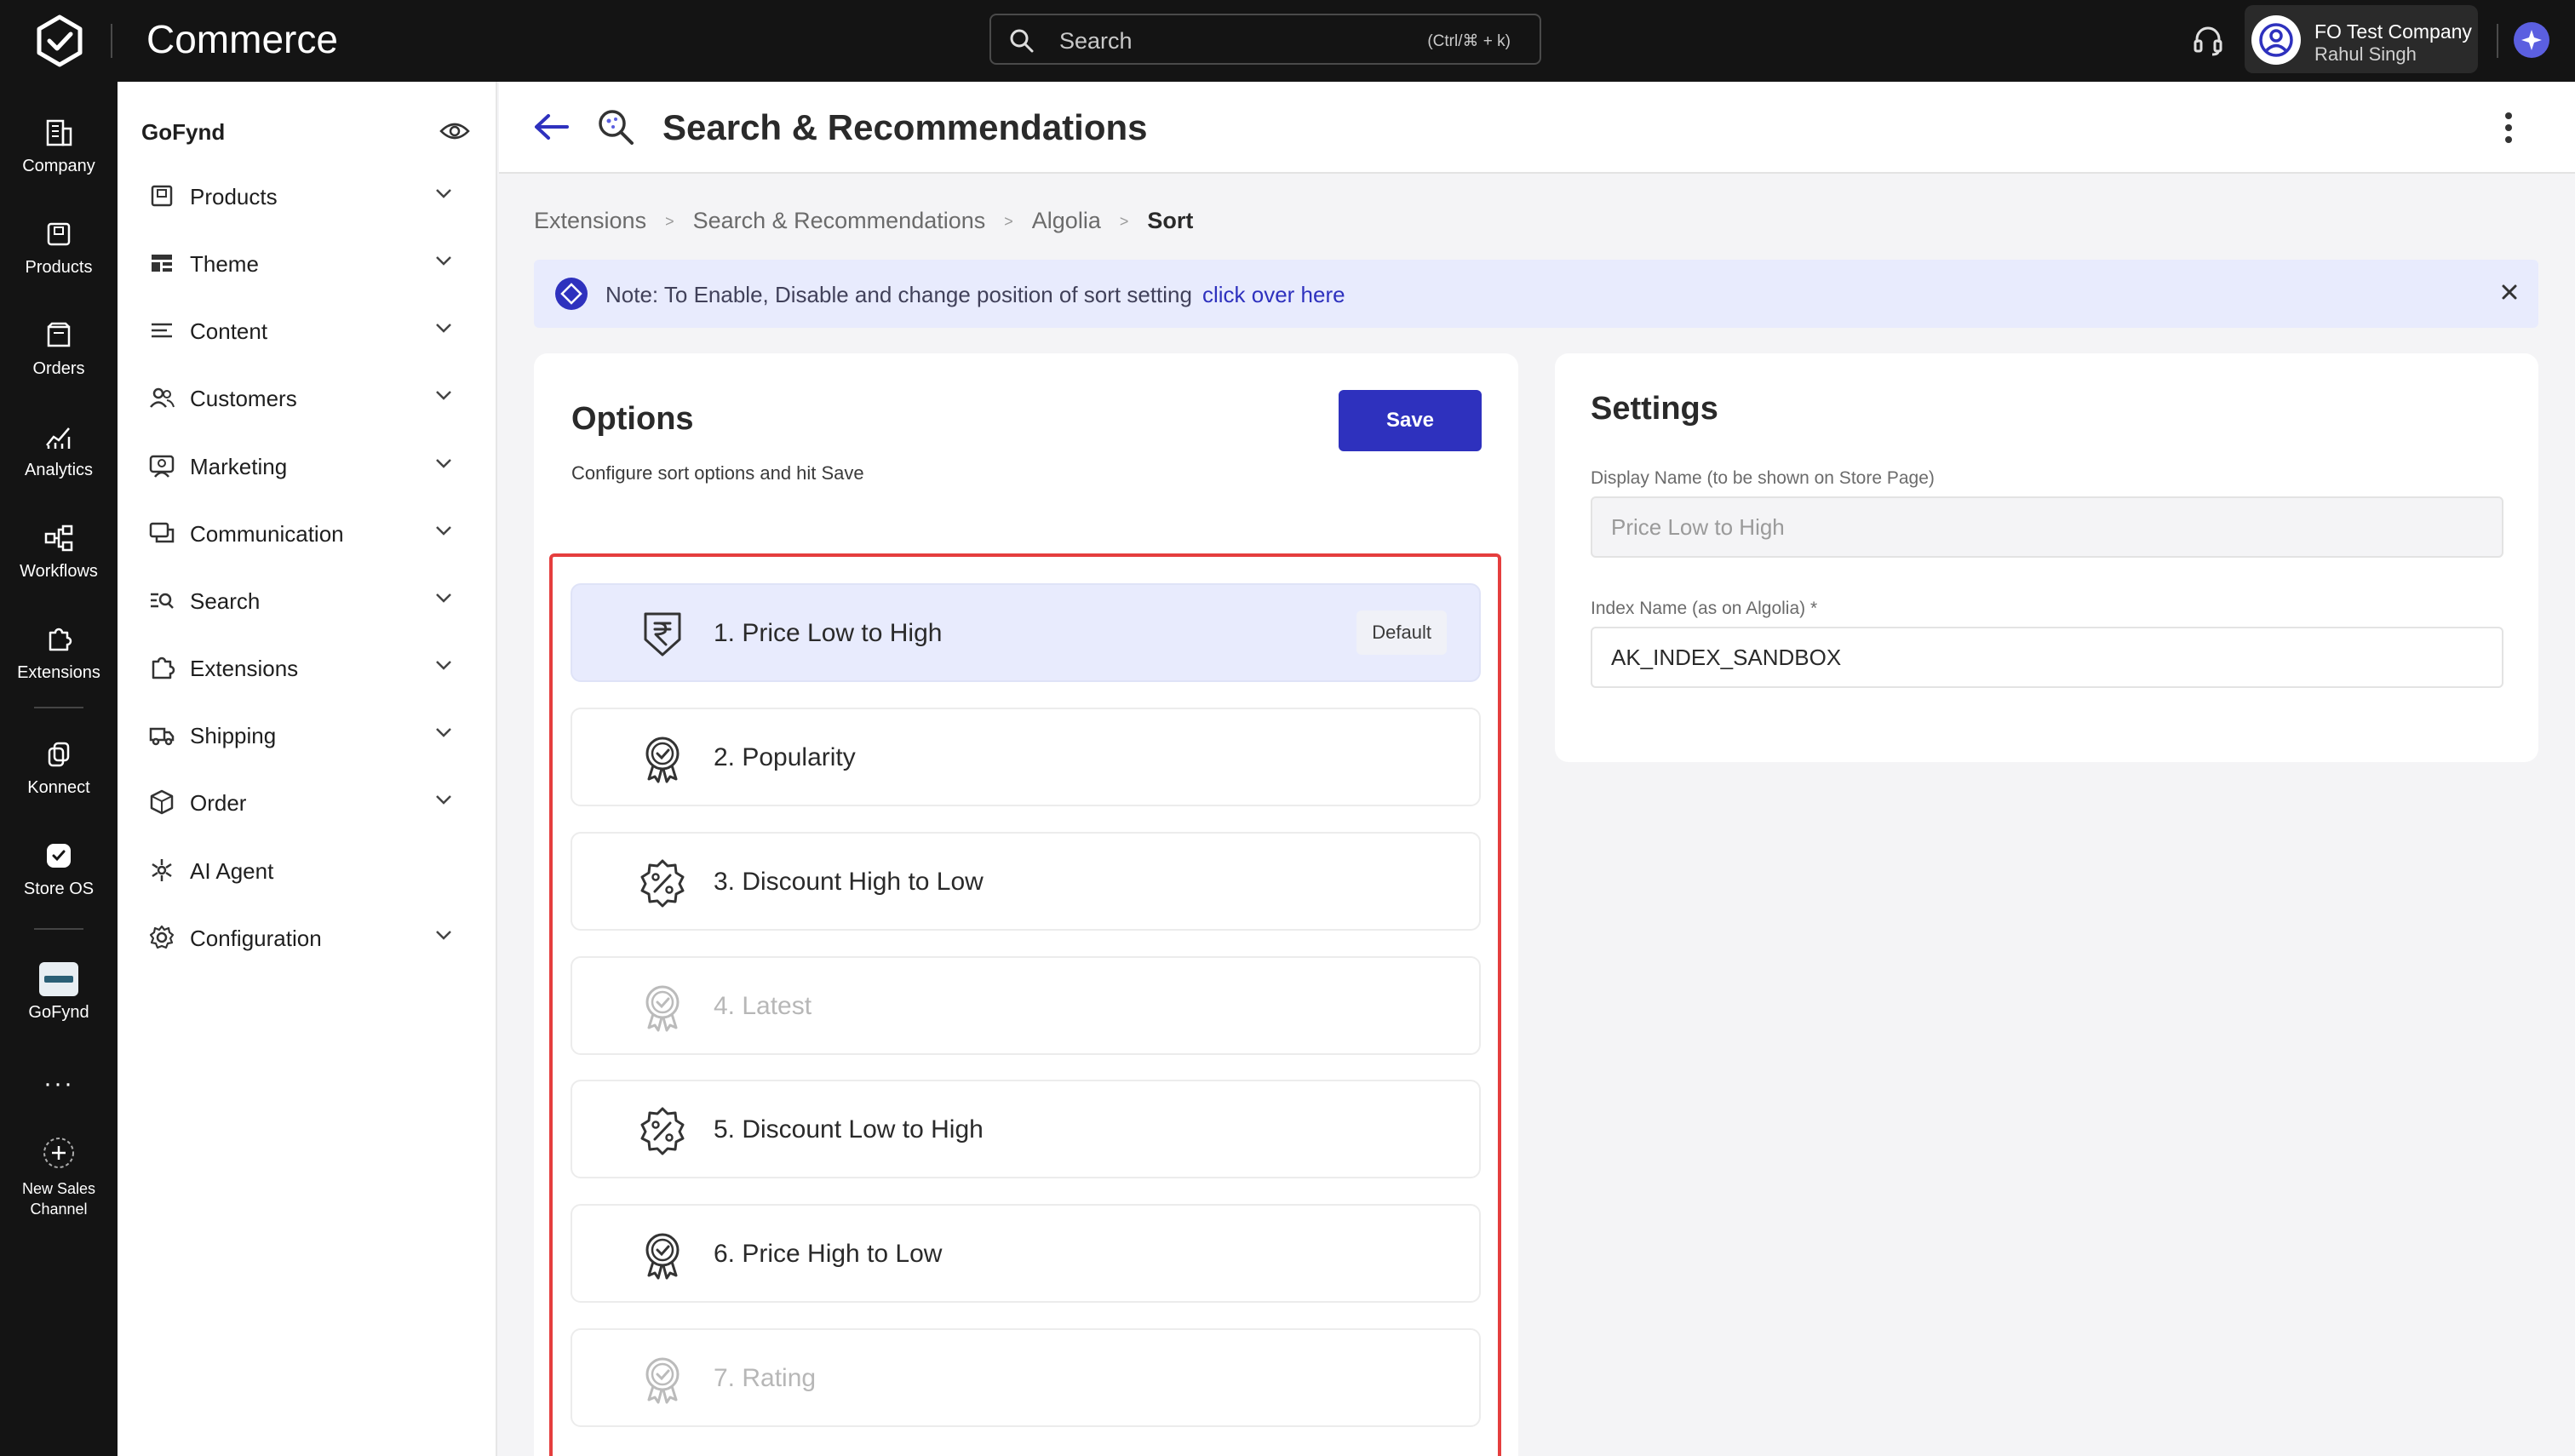 This screenshot has width=2575, height=1456. I want to click on ai-sparkle-button, so click(2531, 40).